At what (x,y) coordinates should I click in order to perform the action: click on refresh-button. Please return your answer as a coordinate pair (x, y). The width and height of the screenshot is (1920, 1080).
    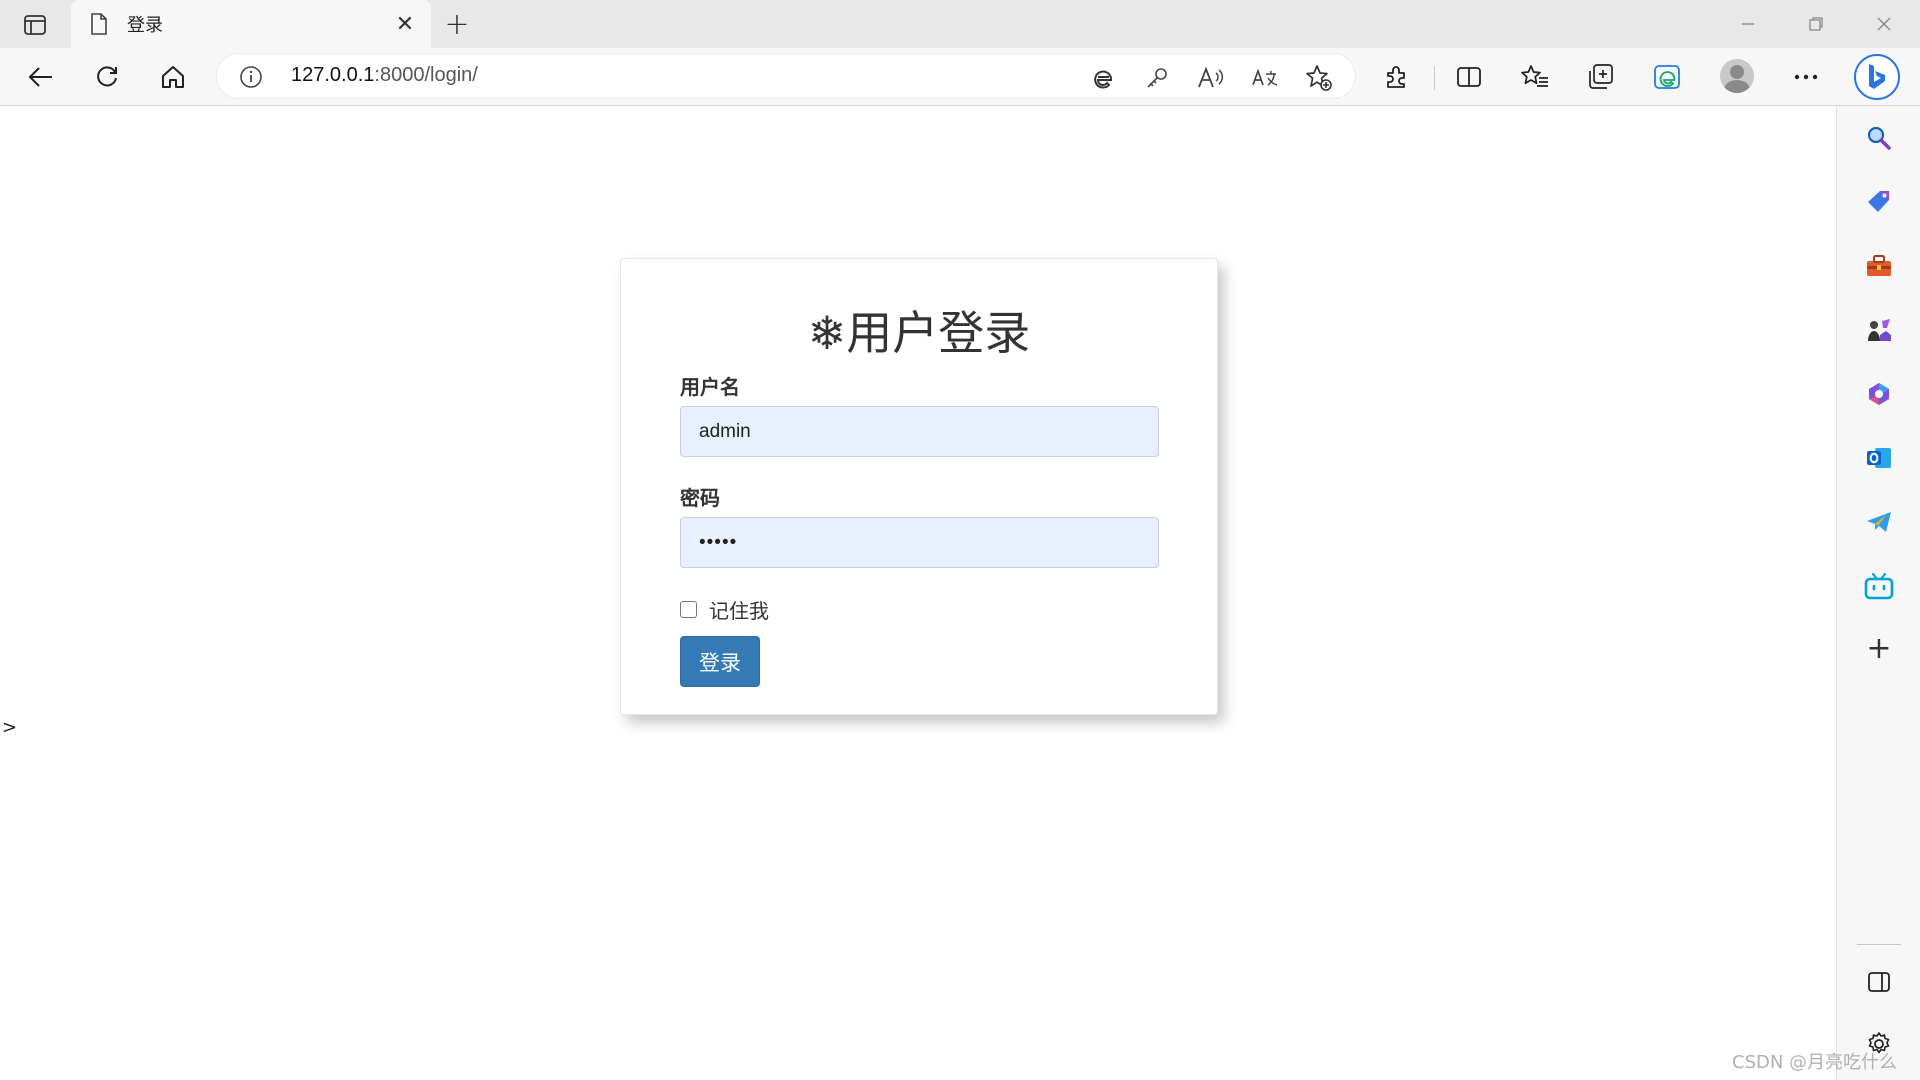
    Looking at the image, I should click on (107, 77).